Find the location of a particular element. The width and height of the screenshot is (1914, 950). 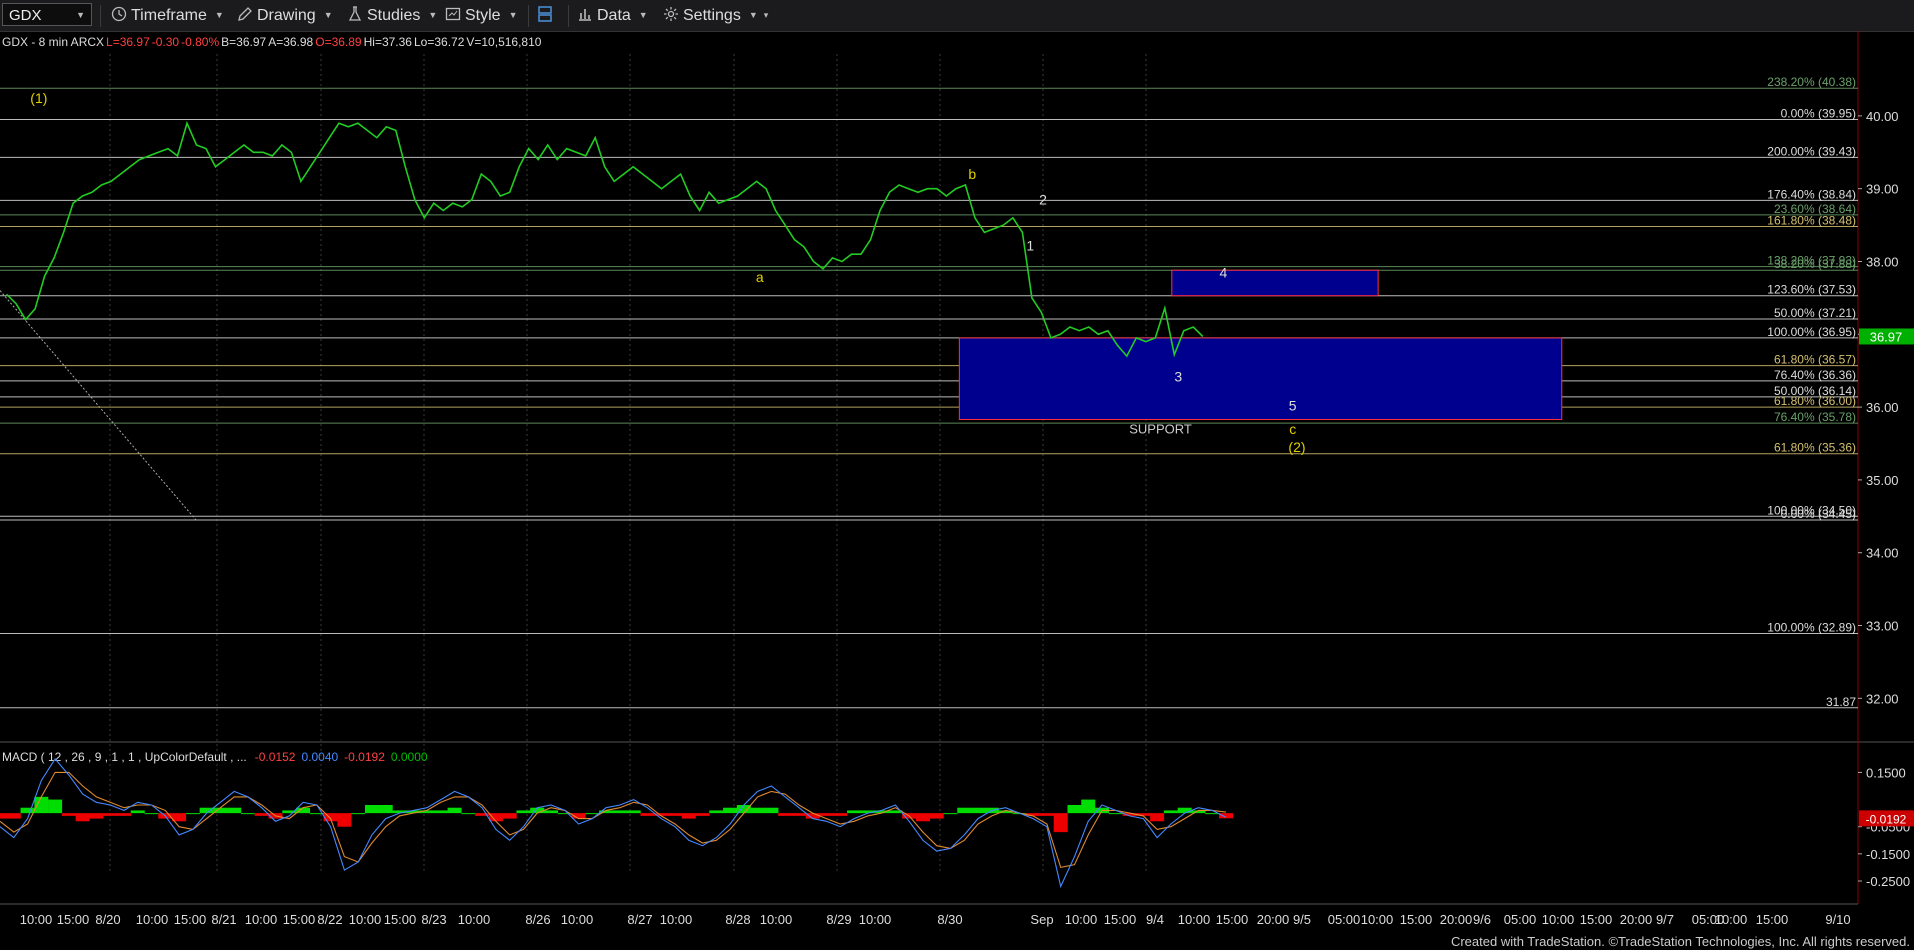

style-menu: Style ▼ is located at coordinates (481, 16).